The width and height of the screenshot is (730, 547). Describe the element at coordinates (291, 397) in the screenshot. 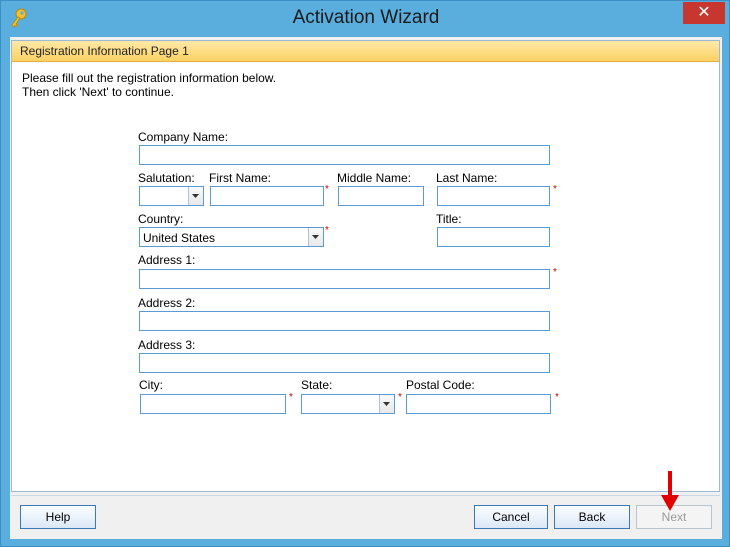

I see `city-required-marker: *` at that location.